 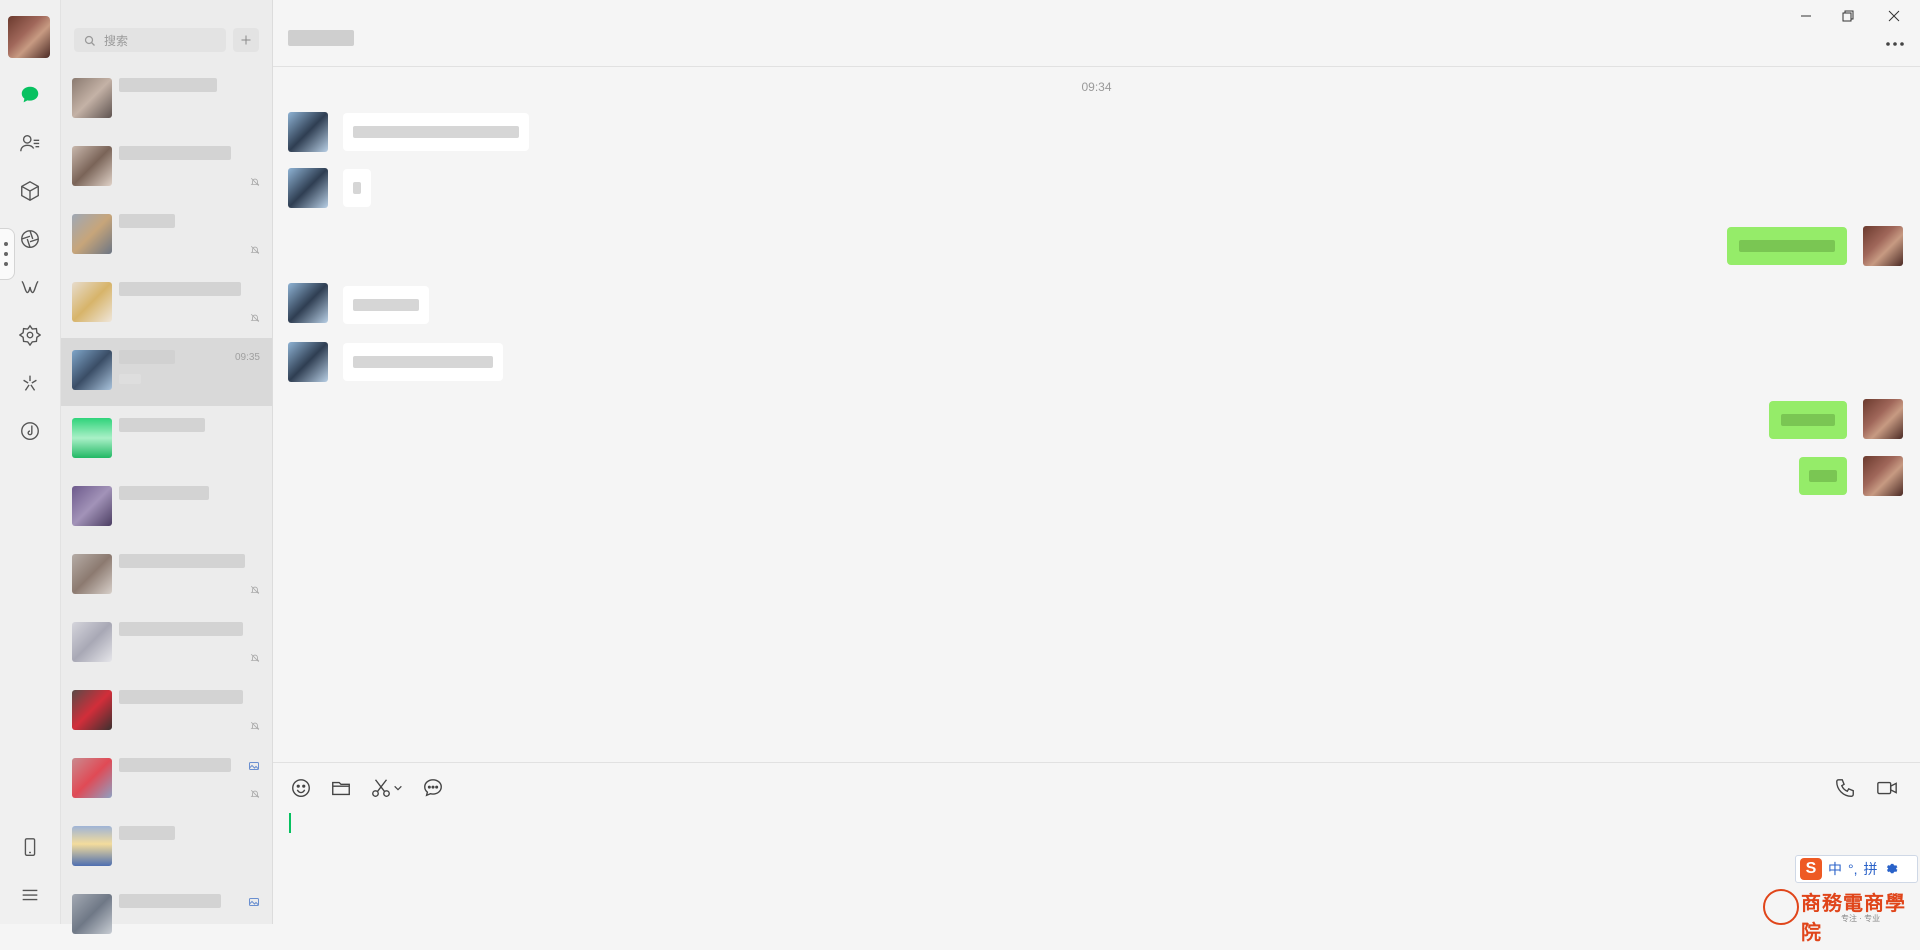 What do you see at coordinates (246, 40) in the screenshot?
I see `add-button` at bounding box center [246, 40].